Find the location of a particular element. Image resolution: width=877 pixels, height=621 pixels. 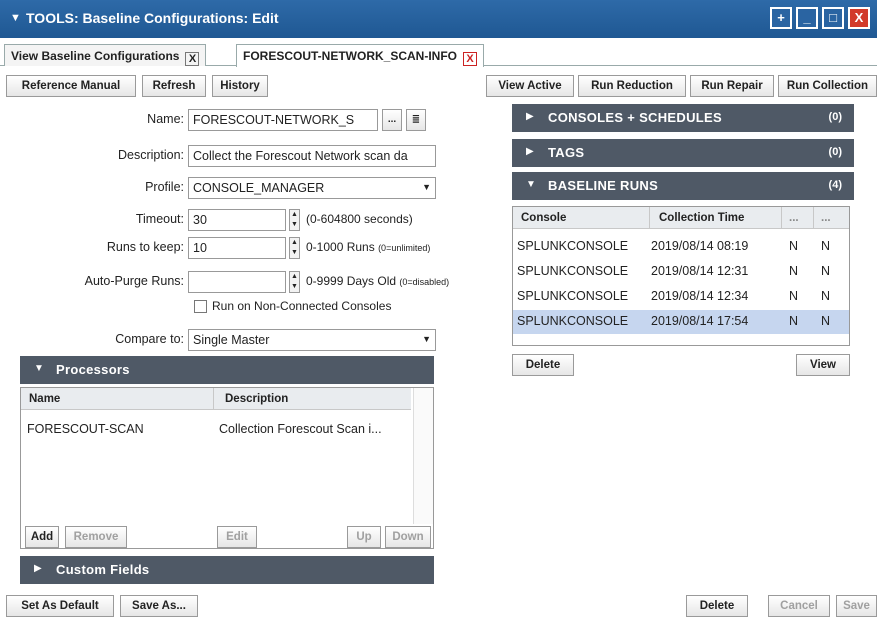

down-button: Down is located at coordinates (408, 537).